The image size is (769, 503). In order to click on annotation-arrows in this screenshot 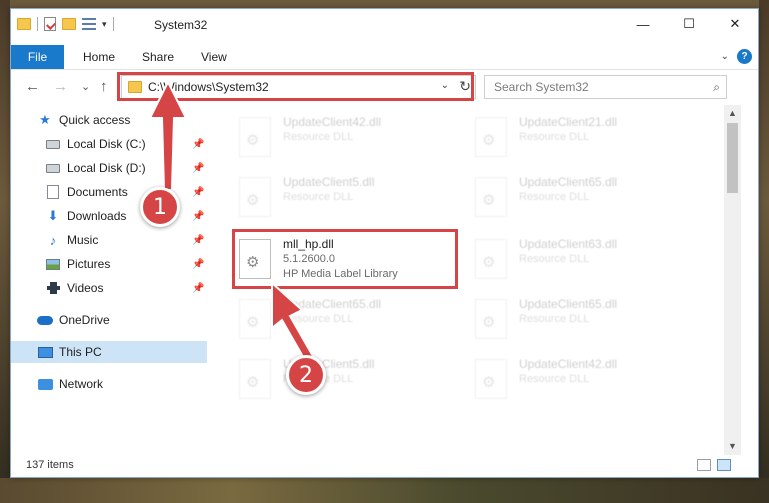, I will do `click(234, 225)`.